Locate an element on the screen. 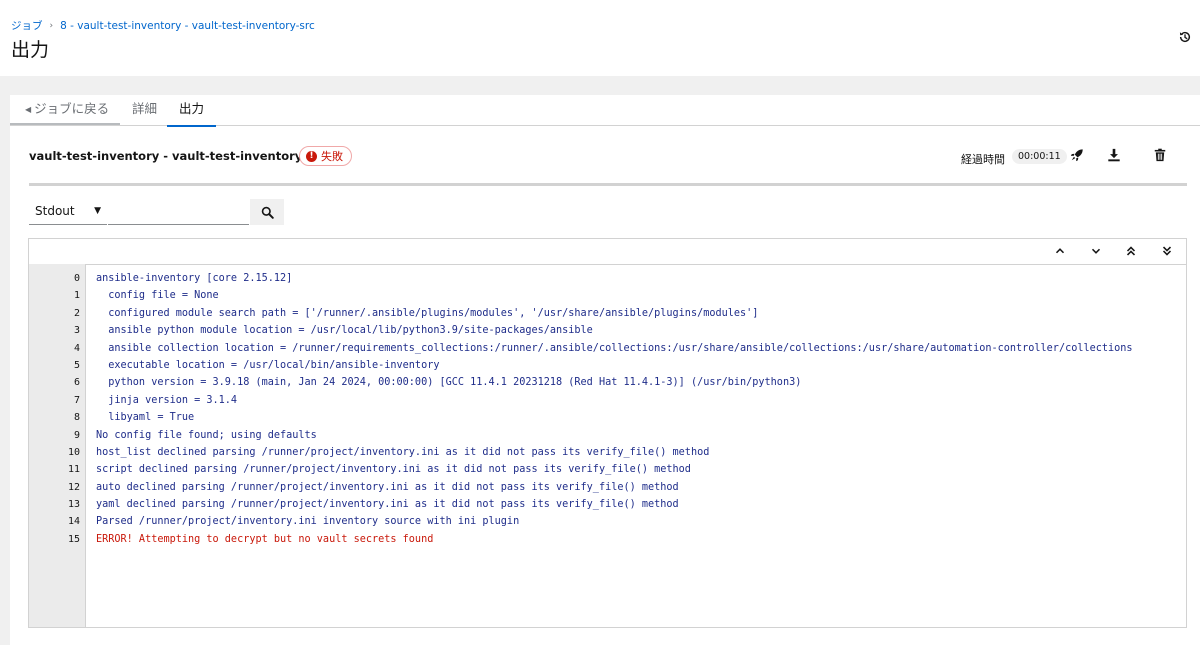 The width and height of the screenshot is (1200, 645). breadcrumb-jobs-link: ジョブ is located at coordinates (27, 25).